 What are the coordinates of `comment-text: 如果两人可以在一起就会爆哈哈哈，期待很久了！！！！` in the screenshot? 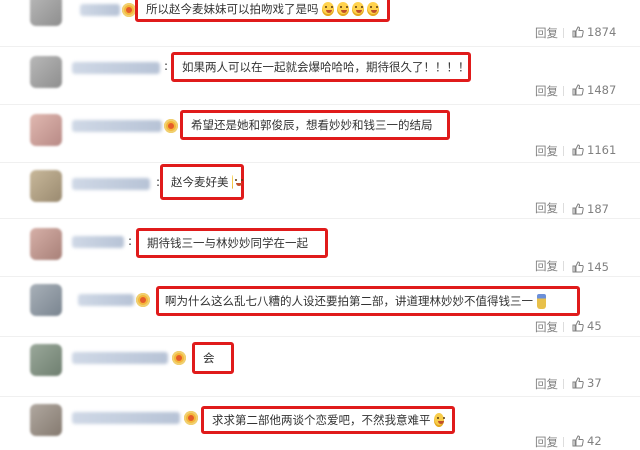 It's located at (326, 67).